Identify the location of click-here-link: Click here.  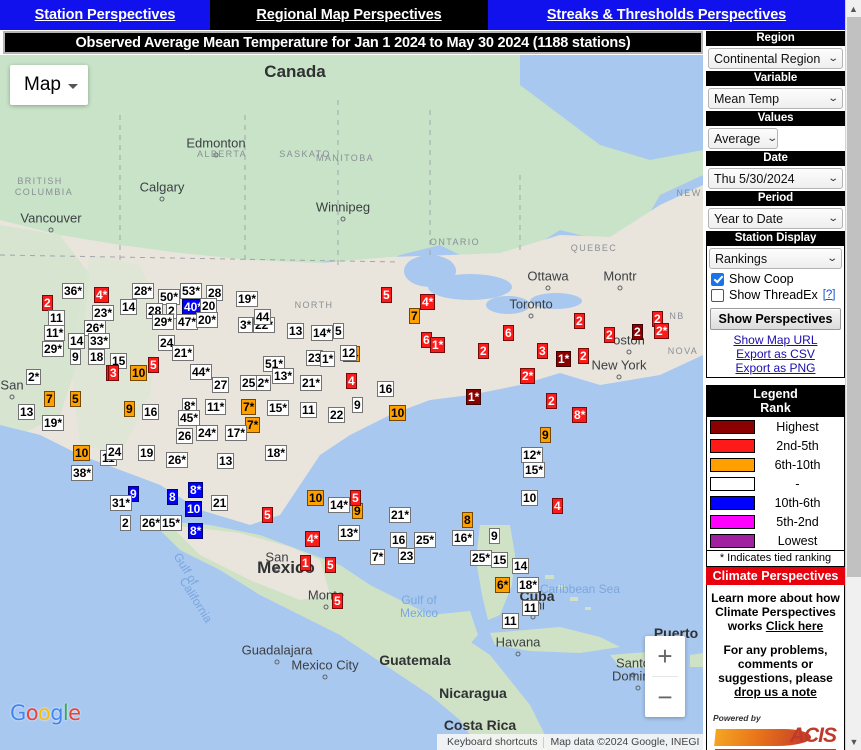
(794, 626).